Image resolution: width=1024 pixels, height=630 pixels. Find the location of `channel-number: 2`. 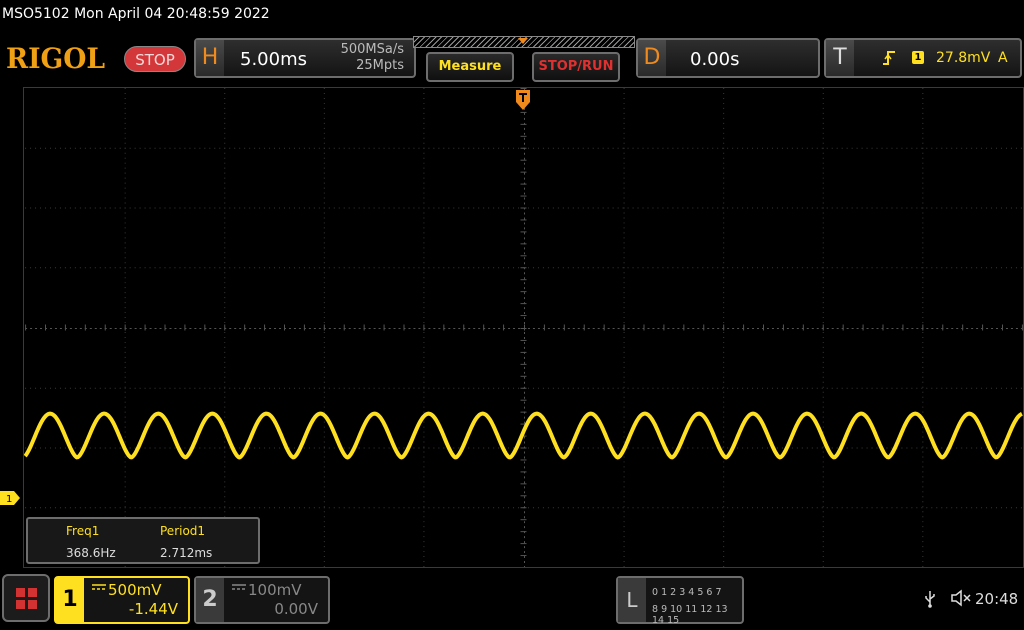

channel-number: 2 is located at coordinates (210, 600).